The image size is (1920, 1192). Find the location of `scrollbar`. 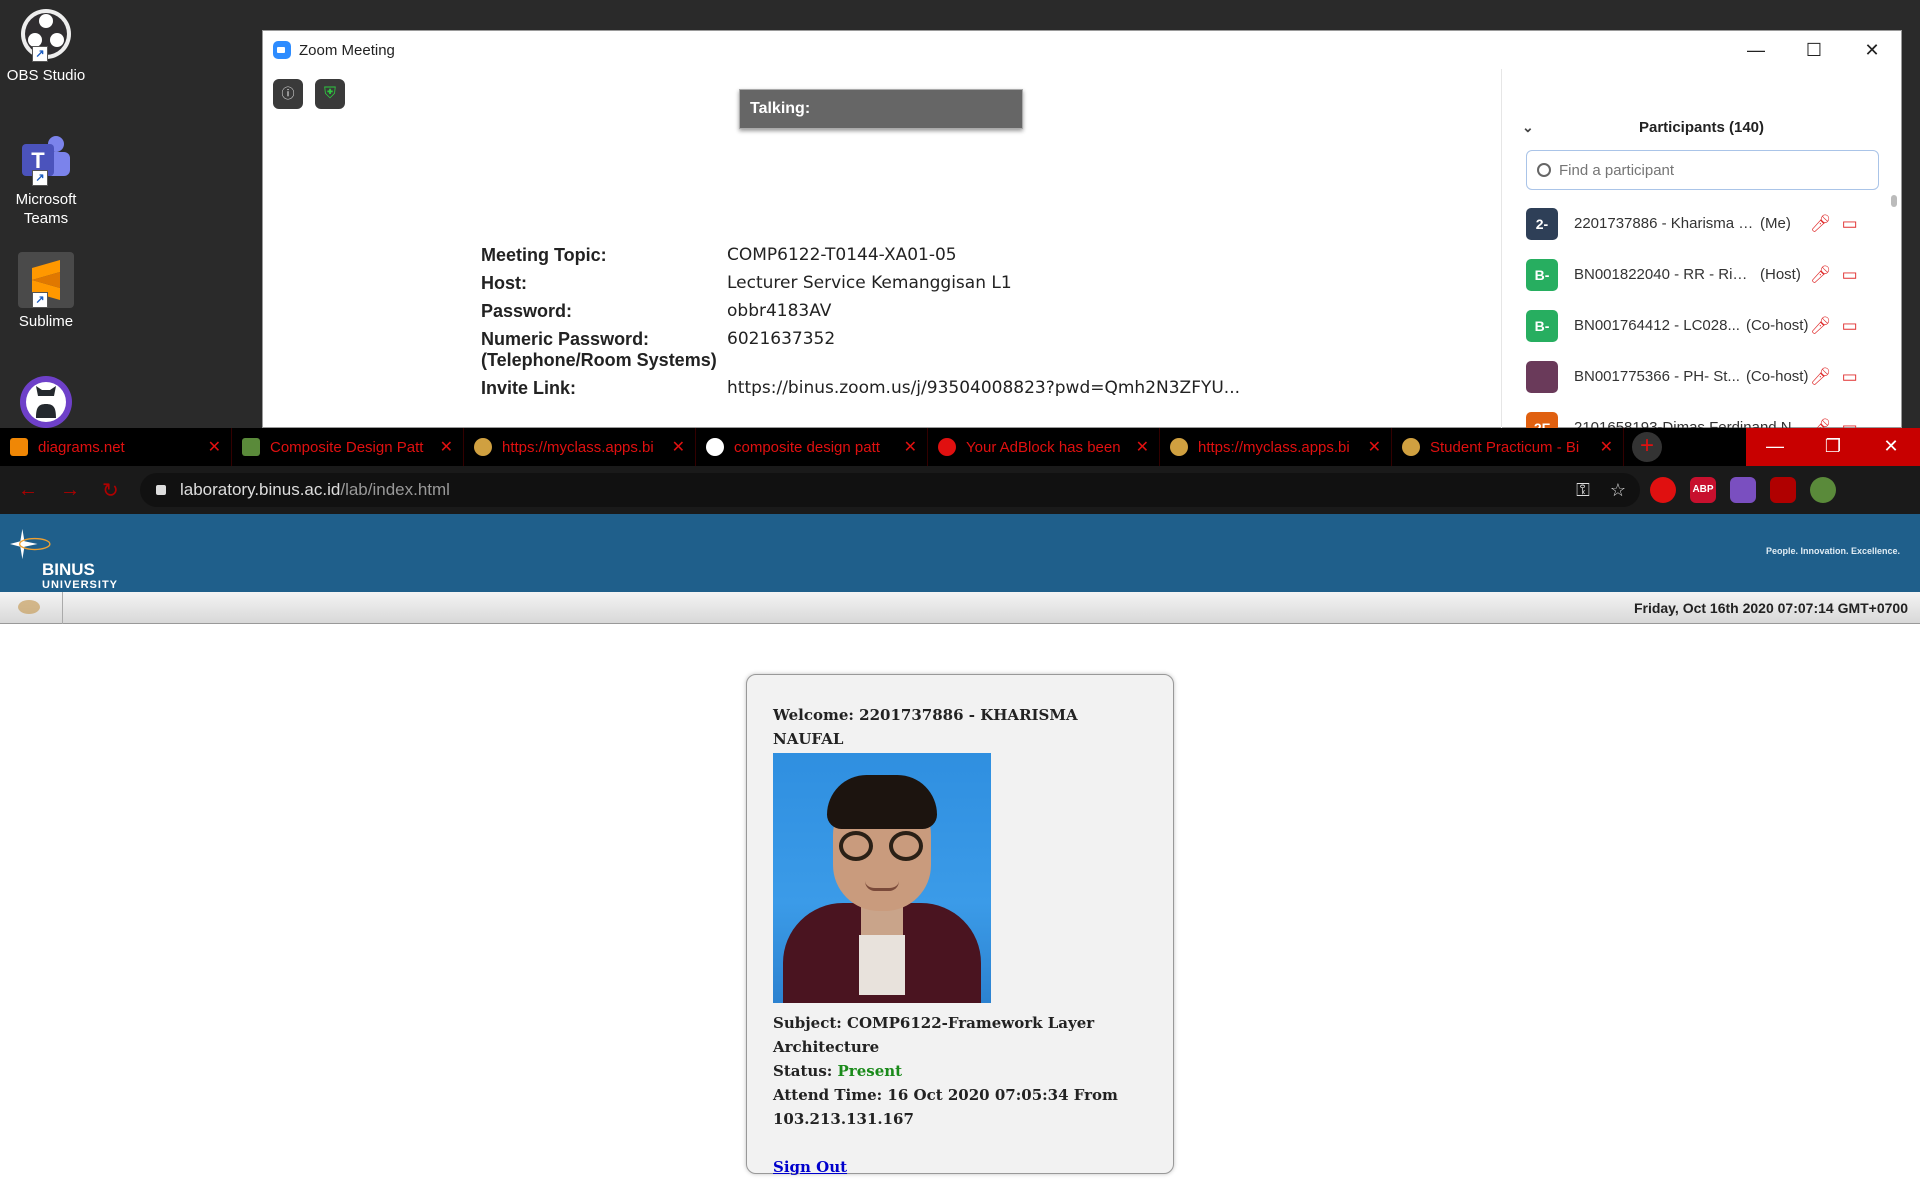

scrollbar is located at coordinates (1894, 201).